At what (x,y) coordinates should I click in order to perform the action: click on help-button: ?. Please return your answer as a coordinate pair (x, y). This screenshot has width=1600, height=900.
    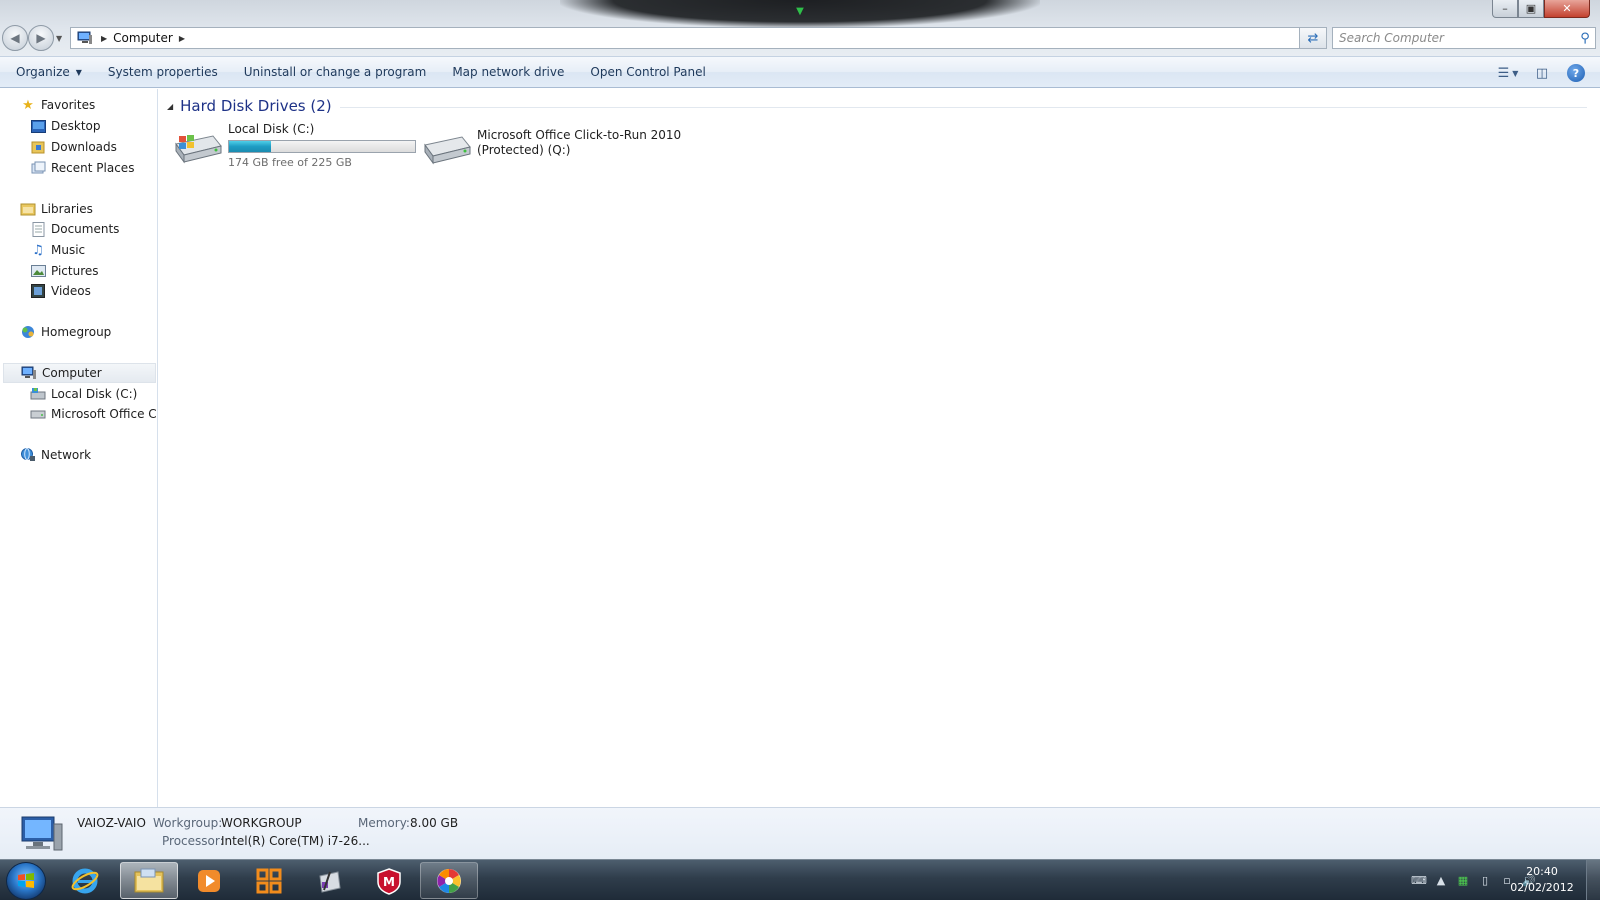
    Looking at the image, I should click on (1576, 73).